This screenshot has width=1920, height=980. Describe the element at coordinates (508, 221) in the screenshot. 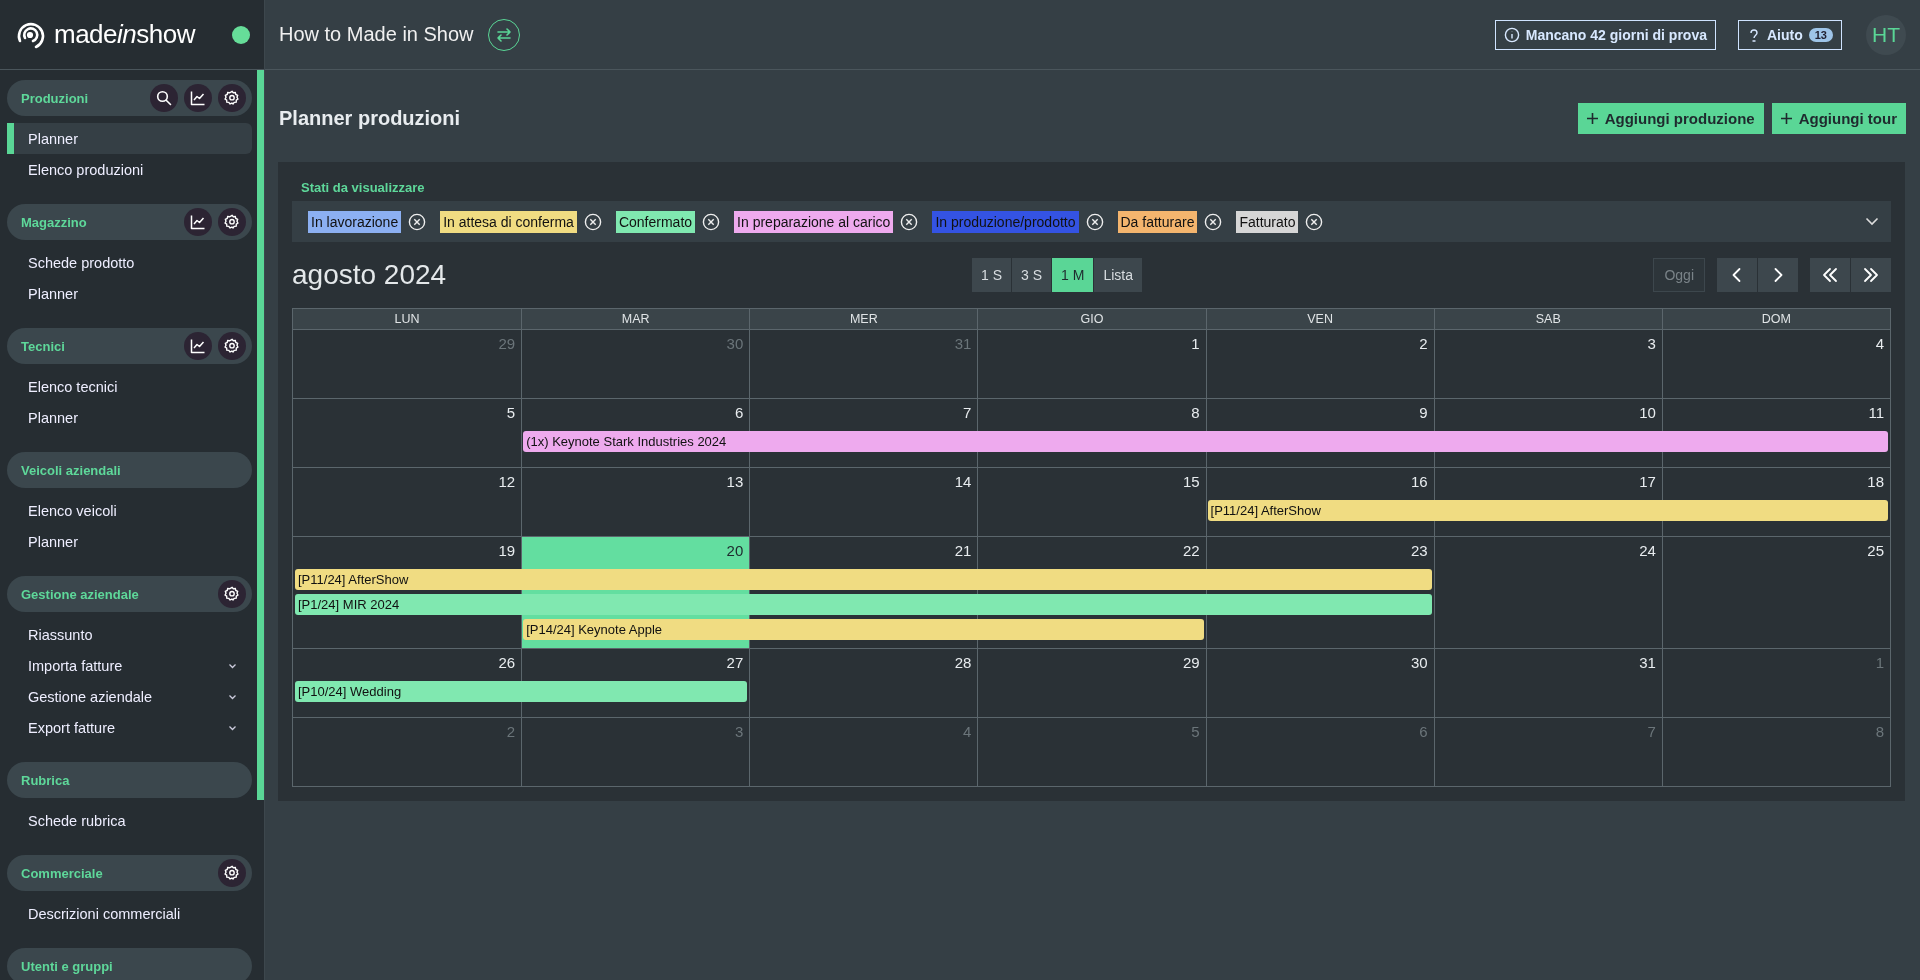

I see `status-tag: In attesa di conferma` at that location.